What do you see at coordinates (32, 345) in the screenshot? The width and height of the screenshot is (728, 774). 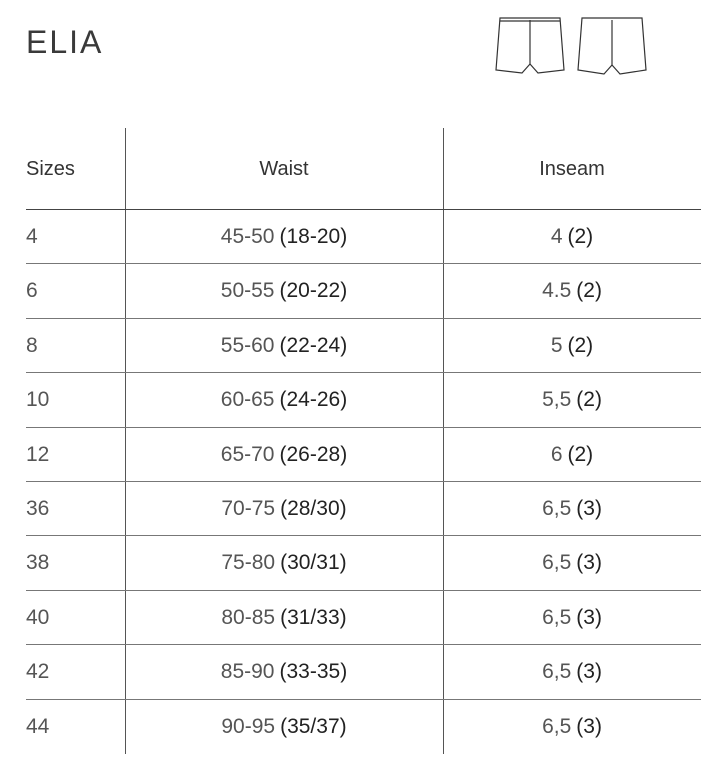 I see `size-value: 8` at bounding box center [32, 345].